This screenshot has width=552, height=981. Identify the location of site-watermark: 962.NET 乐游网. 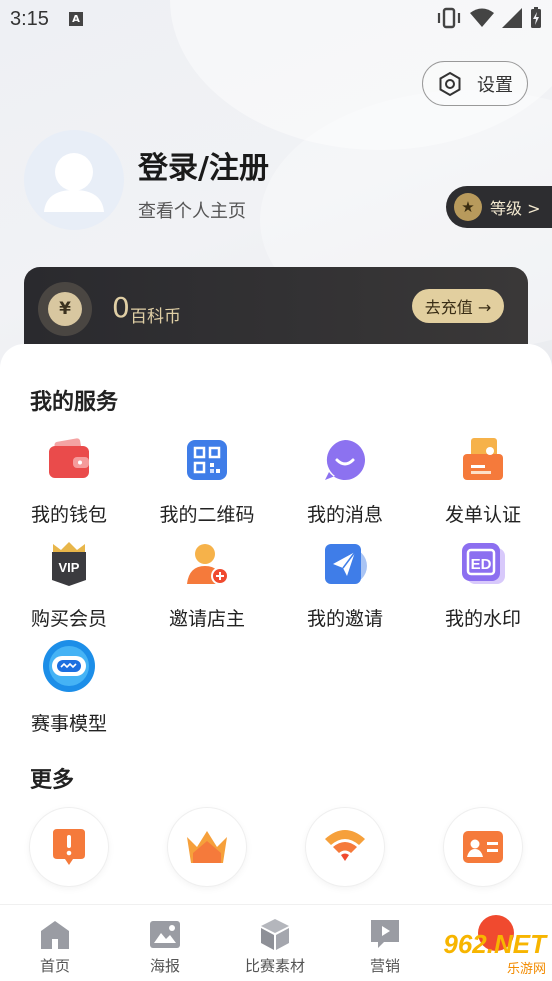
(482, 952).